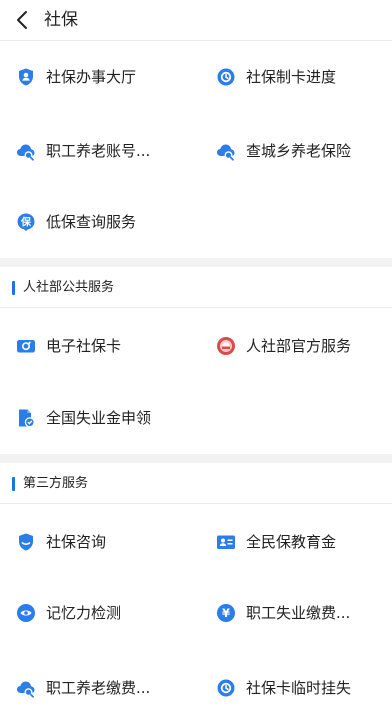  Describe the element at coordinates (69, 287) in the screenshot. I see `section-title: 人社部公共服务` at that location.